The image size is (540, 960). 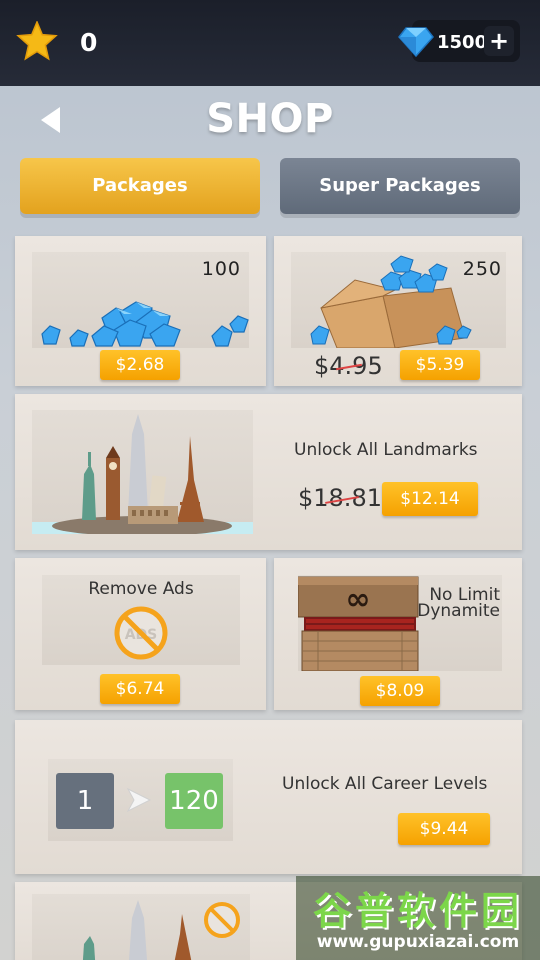 I want to click on package-card-gems-100: 100 $2.68, so click(x=140, y=311).